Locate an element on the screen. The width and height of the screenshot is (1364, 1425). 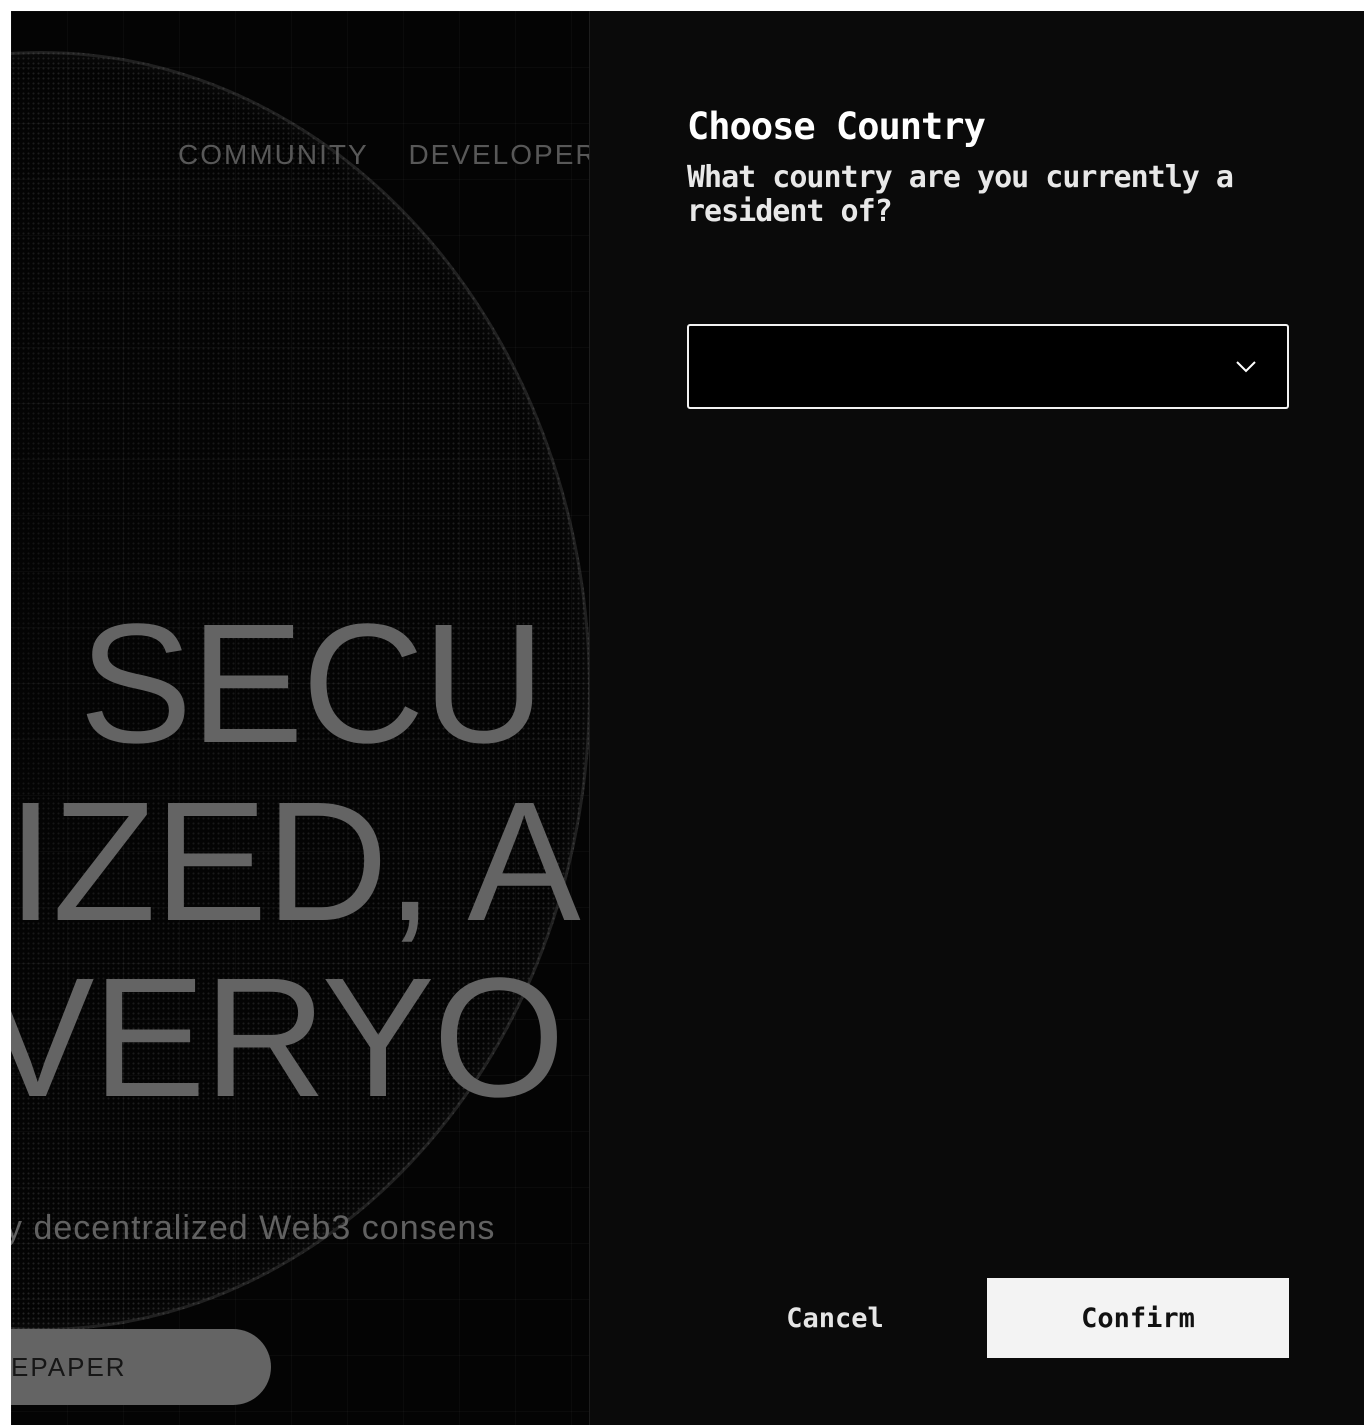
modal-title: Choose Country is located at coordinates (836, 126).